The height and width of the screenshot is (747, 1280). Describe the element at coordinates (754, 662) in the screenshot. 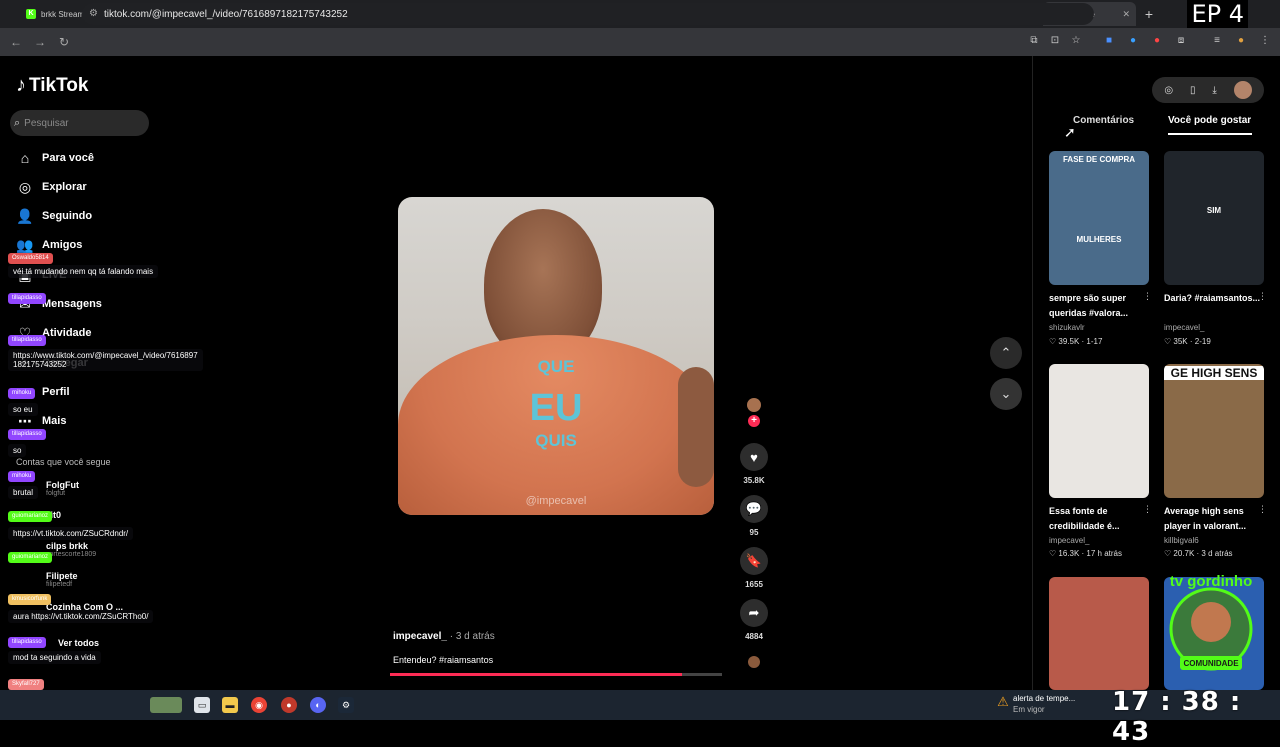

I see `music-disc-icon` at that location.